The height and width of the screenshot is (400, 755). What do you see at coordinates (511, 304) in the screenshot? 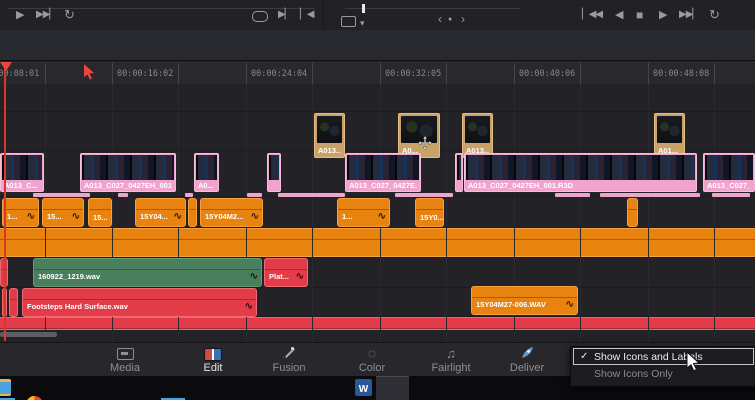
I see `clip-label: 15Y04M27-006.WAV` at bounding box center [511, 304].